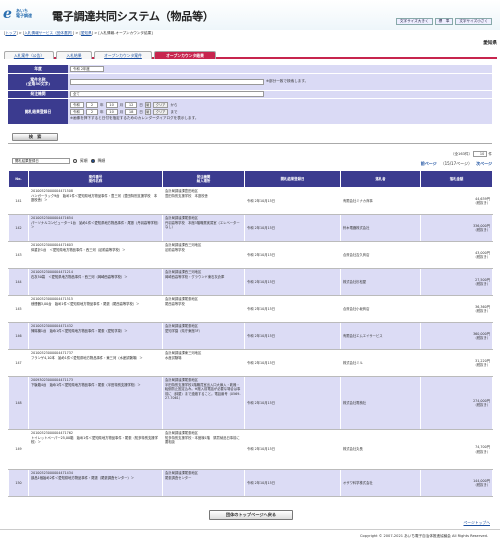 This screenshot has height=544, width=500. What do you see at coordinates (123, 55) in the screenshot?
I see `tab-open-counter: オープンカウンタ案件` at bounding box center [123, 55].